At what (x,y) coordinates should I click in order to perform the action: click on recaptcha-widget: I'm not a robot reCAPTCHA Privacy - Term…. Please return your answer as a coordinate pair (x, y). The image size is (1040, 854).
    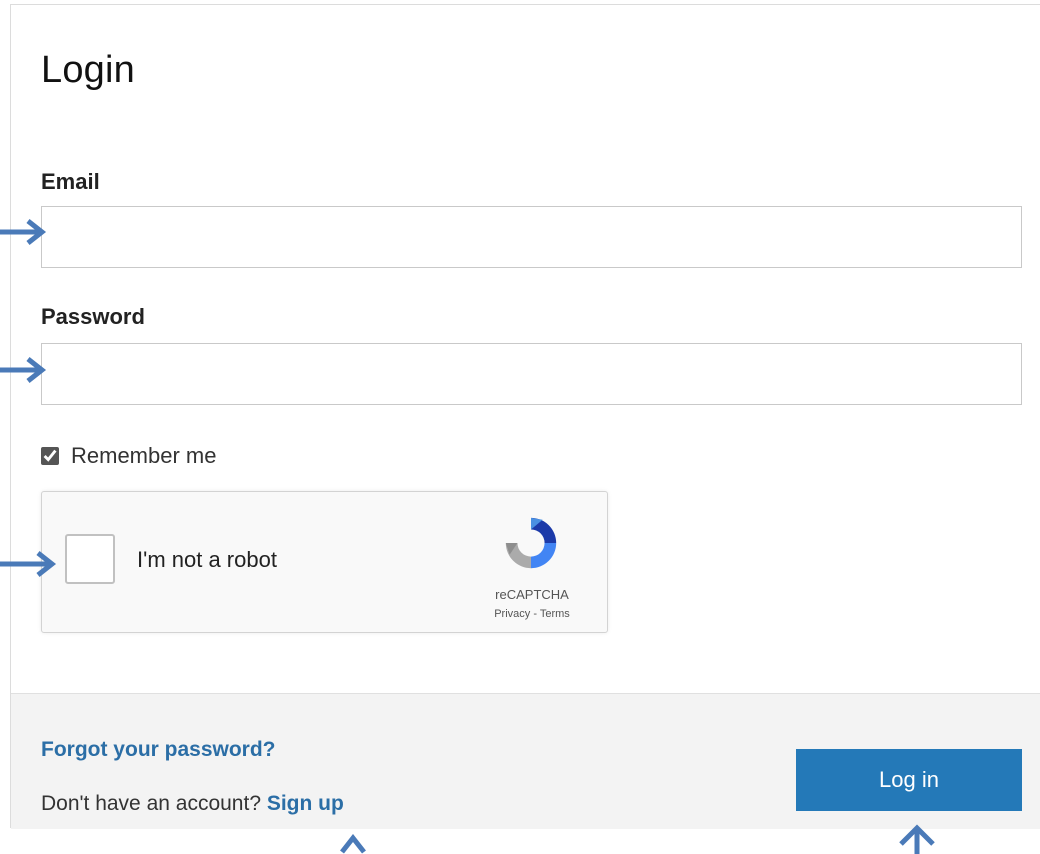
    Looking at the image, I should click on (324, 562).